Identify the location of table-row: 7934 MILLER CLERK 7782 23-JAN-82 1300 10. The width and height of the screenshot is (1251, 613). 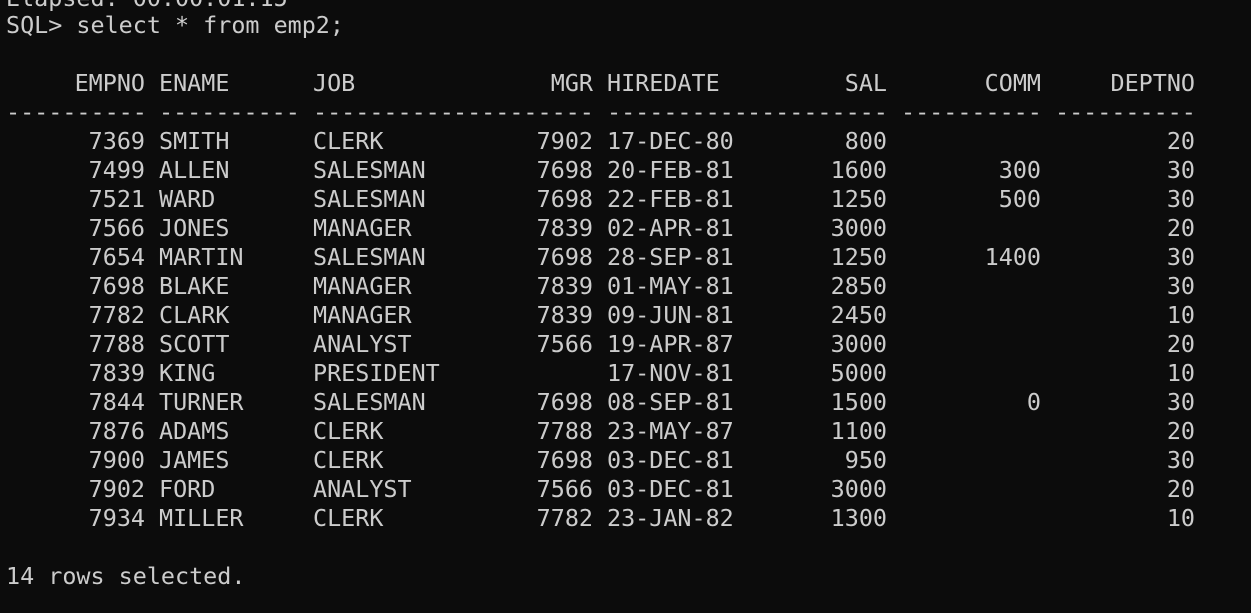
(625, 518).